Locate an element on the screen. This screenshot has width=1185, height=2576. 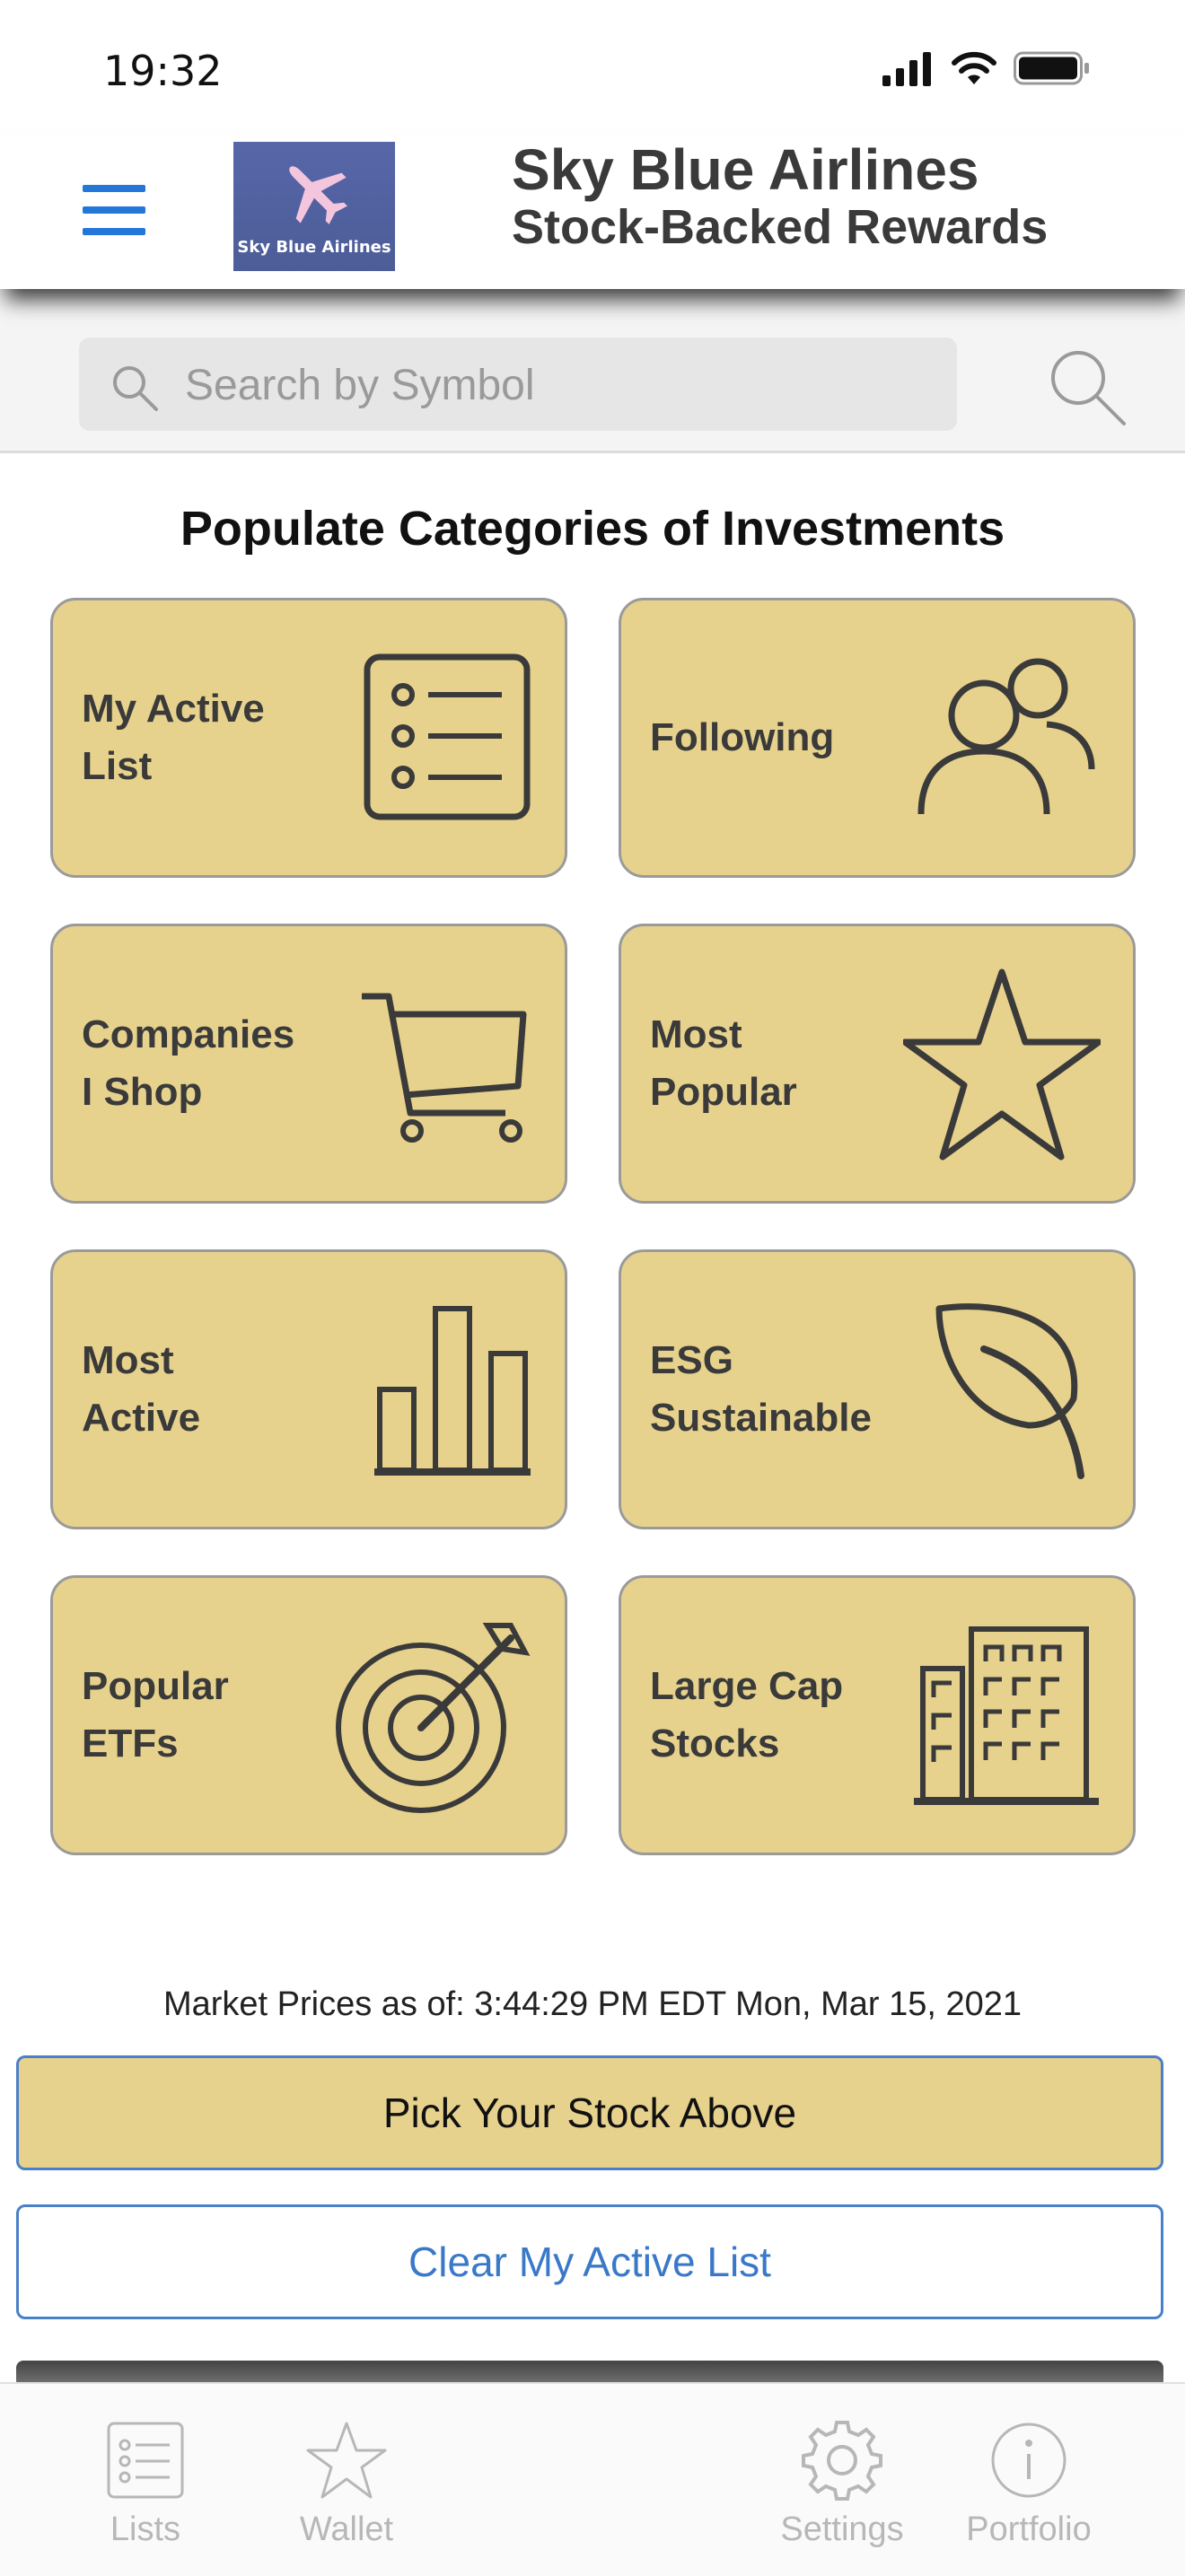
search-bar: Search by Symbol is located at coordinates (592, 371).